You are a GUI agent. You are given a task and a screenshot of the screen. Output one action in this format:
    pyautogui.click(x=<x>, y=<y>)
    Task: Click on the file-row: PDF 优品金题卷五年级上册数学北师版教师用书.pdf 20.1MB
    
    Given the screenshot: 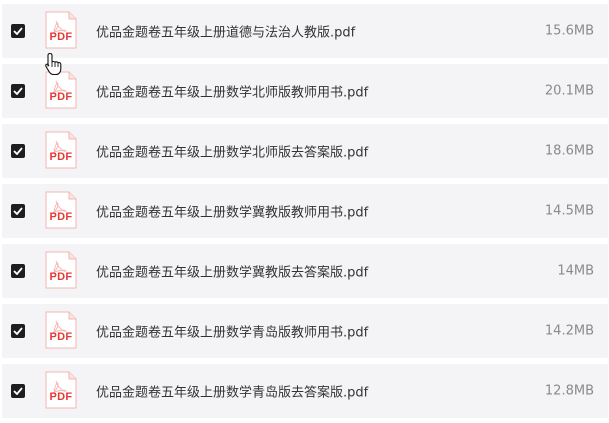 What is the action you would take?
    pyautogui.click(x=305, y=91)
    